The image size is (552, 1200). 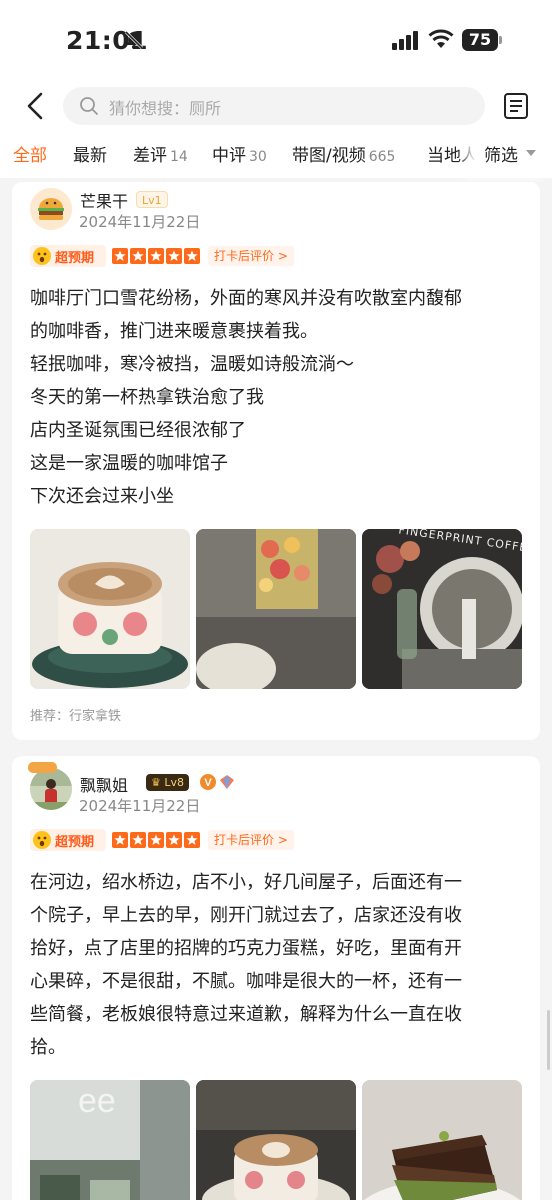 What do you see at coordinates (441, 38) in the screenshot?
I see `wifi-icon` at bounding box center [441, 38].